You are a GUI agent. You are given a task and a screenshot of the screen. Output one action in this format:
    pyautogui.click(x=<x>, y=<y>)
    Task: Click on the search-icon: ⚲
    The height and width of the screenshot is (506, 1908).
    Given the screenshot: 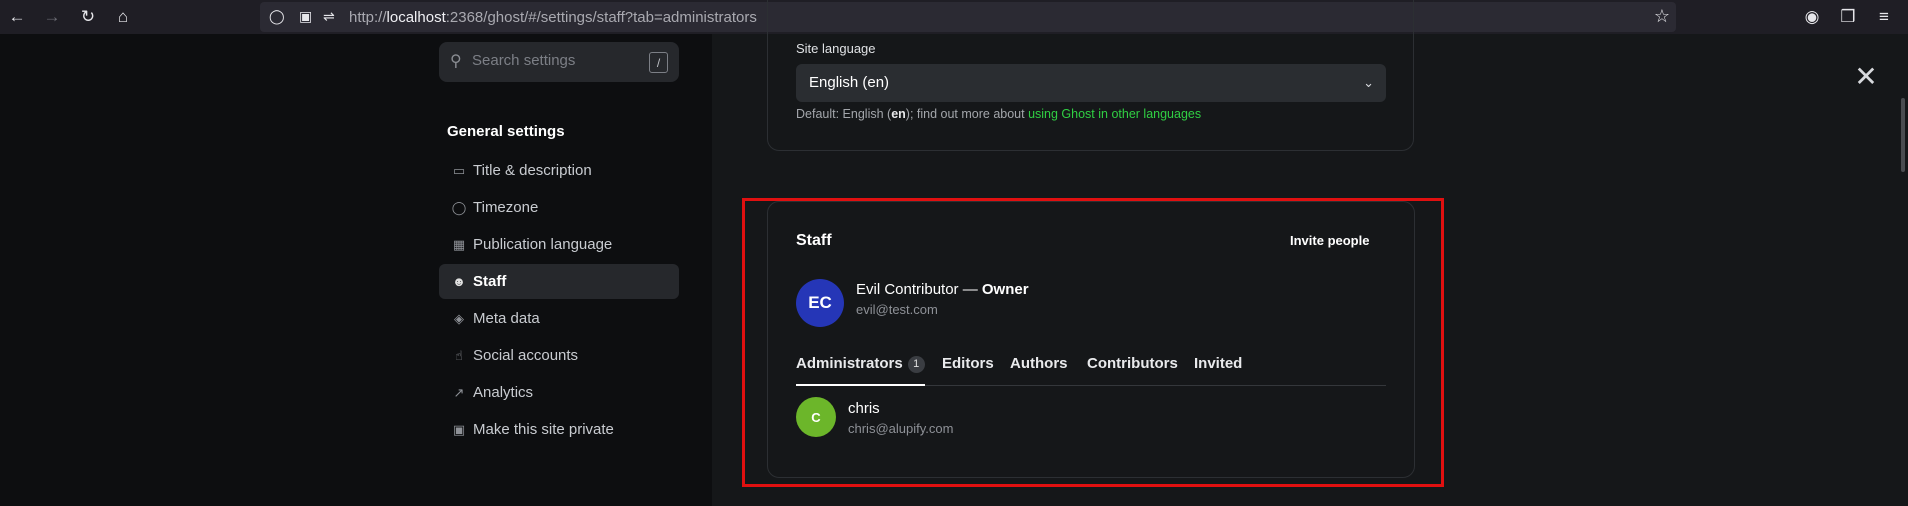 What is the action you would take?
    pyautogui.click(x=456, y=61)
    